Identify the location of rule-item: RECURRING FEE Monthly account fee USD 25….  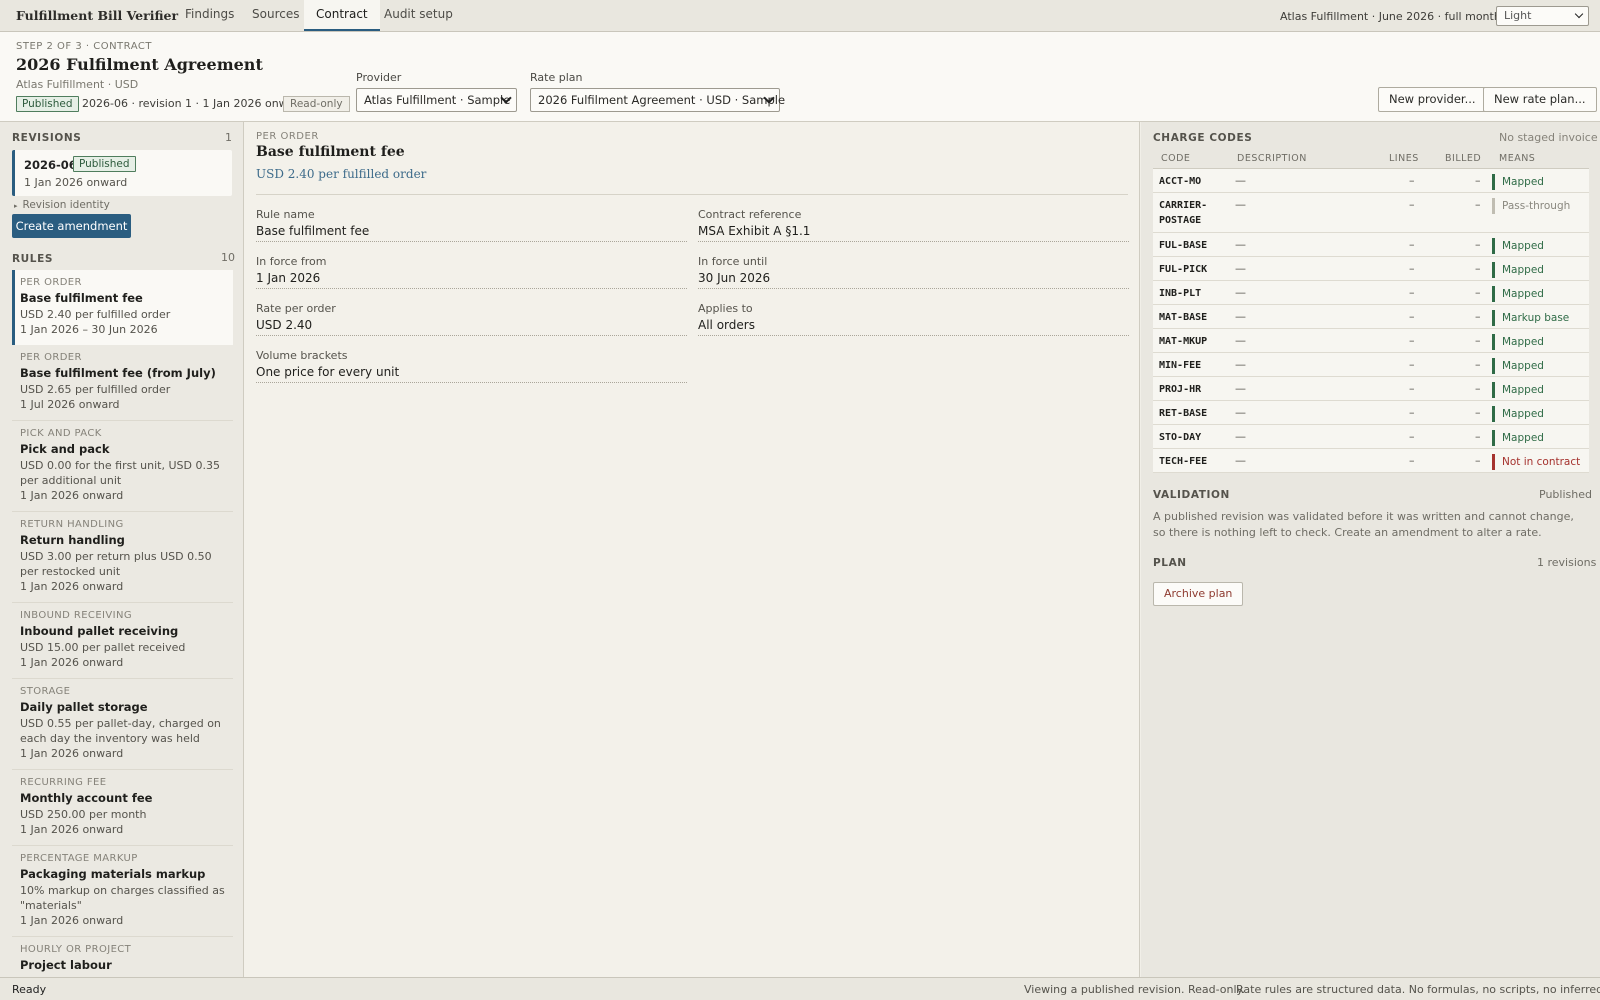
(122, 808).